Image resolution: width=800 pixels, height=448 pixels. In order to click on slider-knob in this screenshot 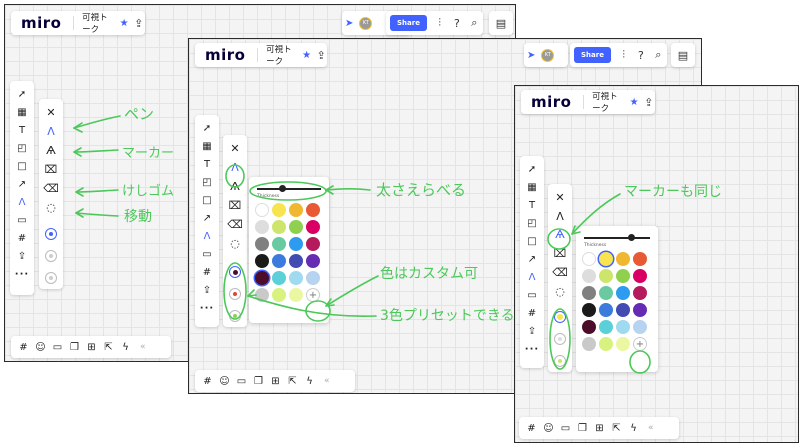, I will do `click(631, 237)`.